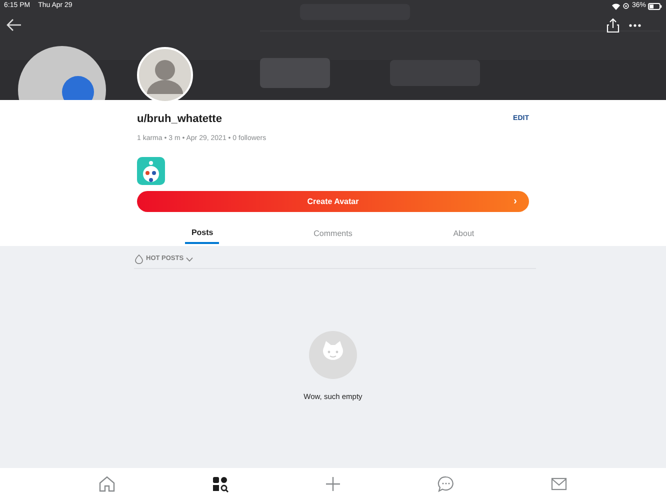 The width and height of the screenshot is (666, 500). I want to click on plus-icon, so click(333, 484).